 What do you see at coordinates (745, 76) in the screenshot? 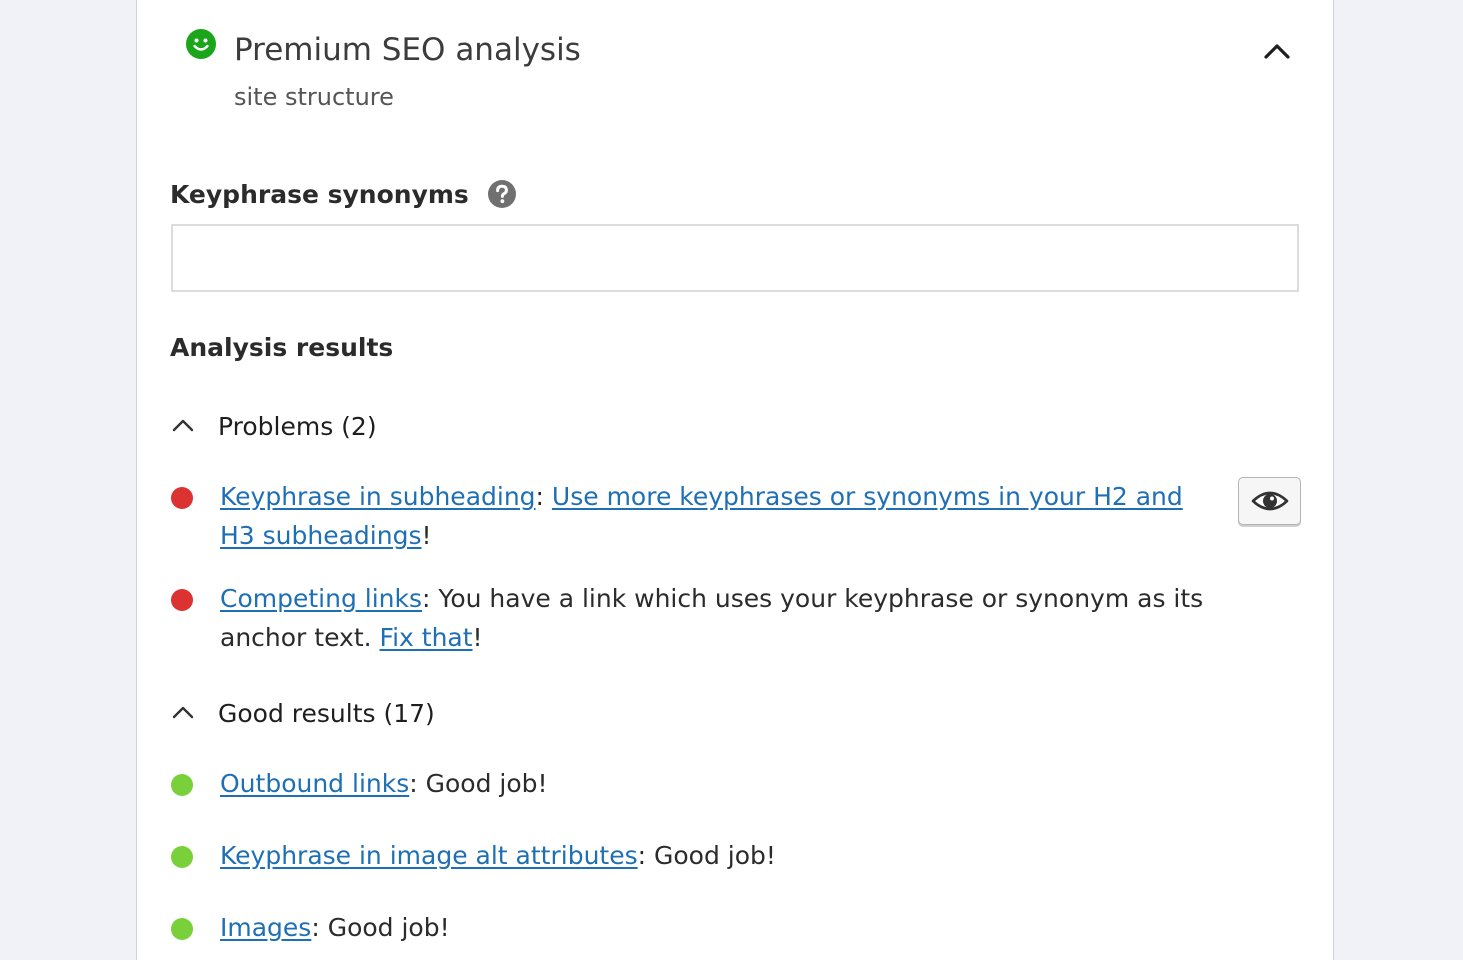
I see `panel-header: Premium SEO analysis site structure` at bounding box center [745, 76].